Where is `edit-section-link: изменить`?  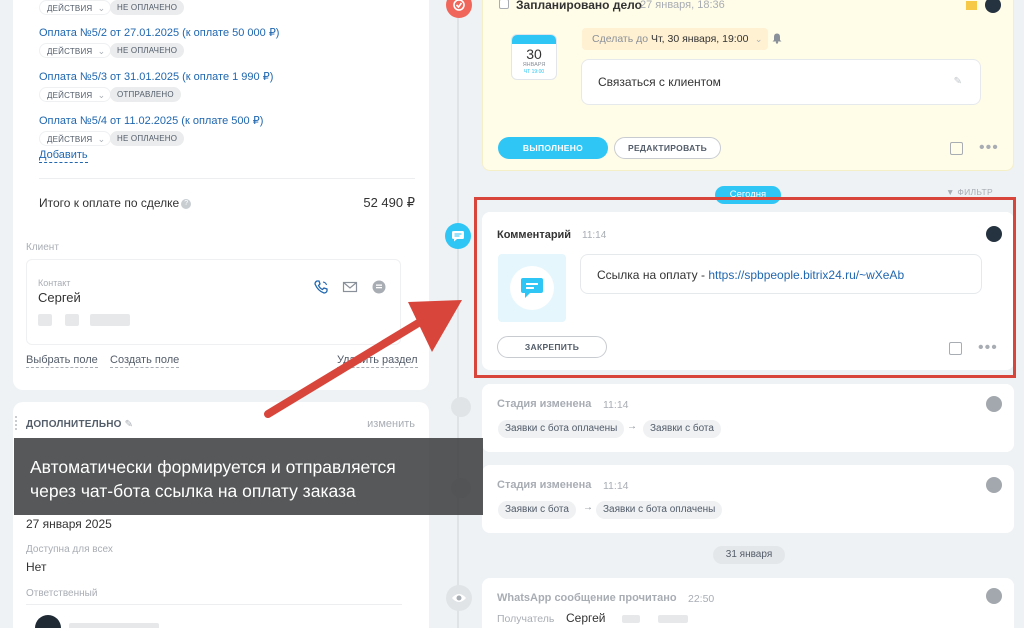 edit-section-link: изменить is located at coordinates (391, 424).